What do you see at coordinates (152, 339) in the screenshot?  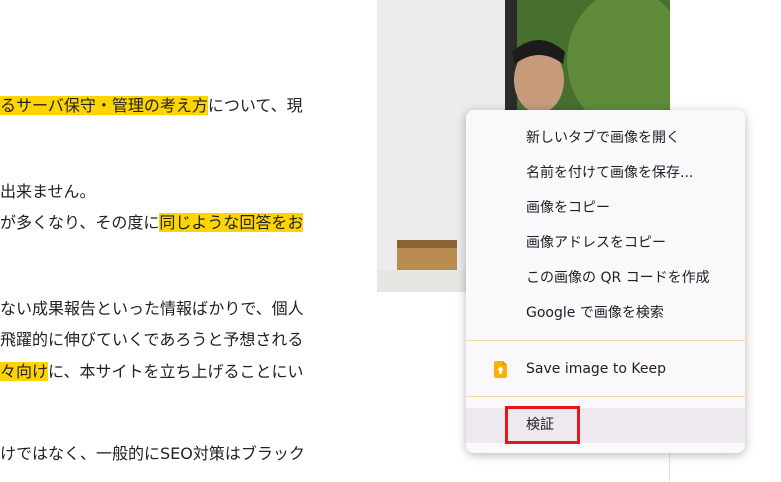 I see `article-line-5: 飛躍的に伸びていくであろうと予想される` at bounding box center [152, 339].